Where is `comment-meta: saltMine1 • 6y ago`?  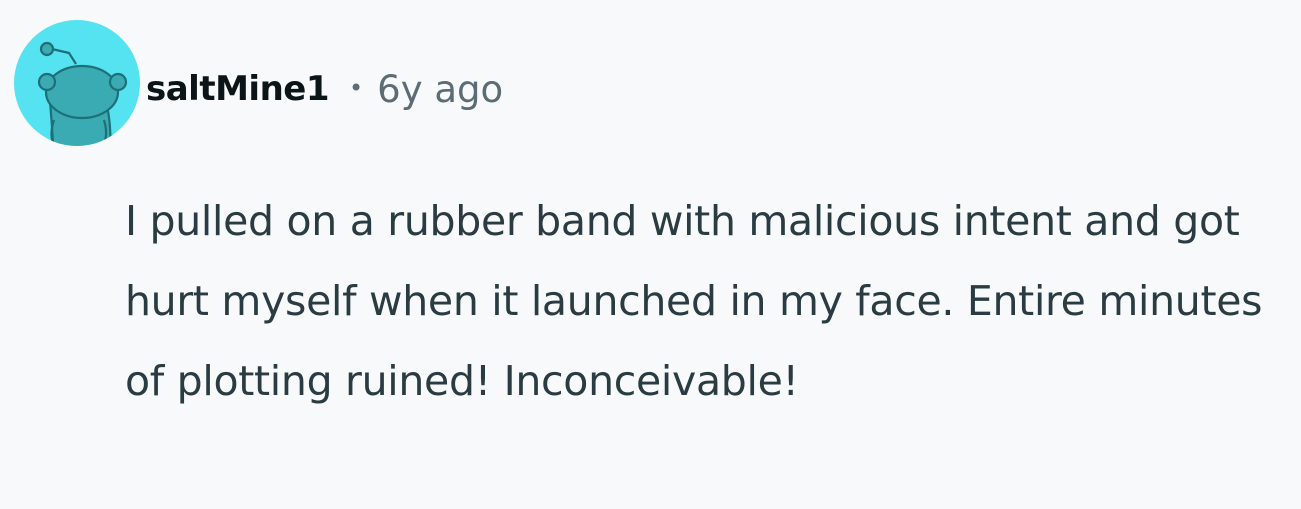
comment-meta: saltMine1 • 6y ago is located at coordinates (324, 89).